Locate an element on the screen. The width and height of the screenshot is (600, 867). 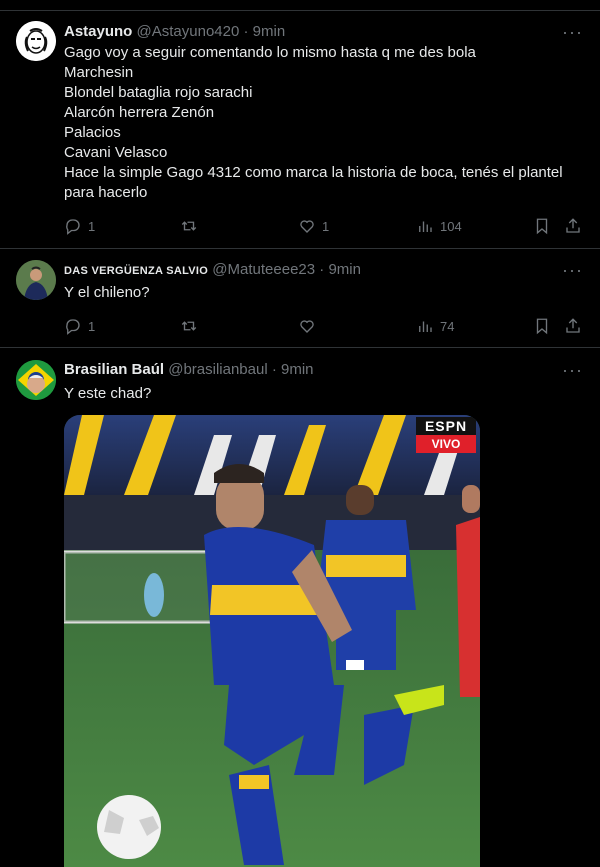
tweet-text: Y el chileno? is located at coordinates (324, 293).